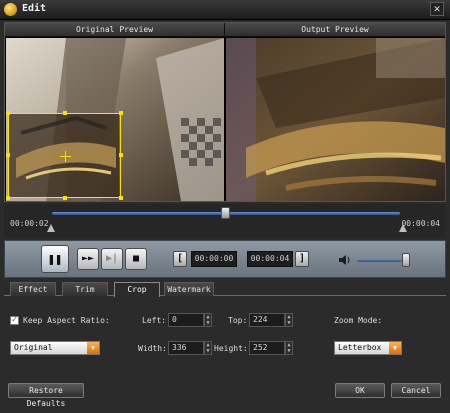  Describe the element at coordinates (14, 320) in the screenshot. I see `keep-aspect-checkbox: ✓` at that location.